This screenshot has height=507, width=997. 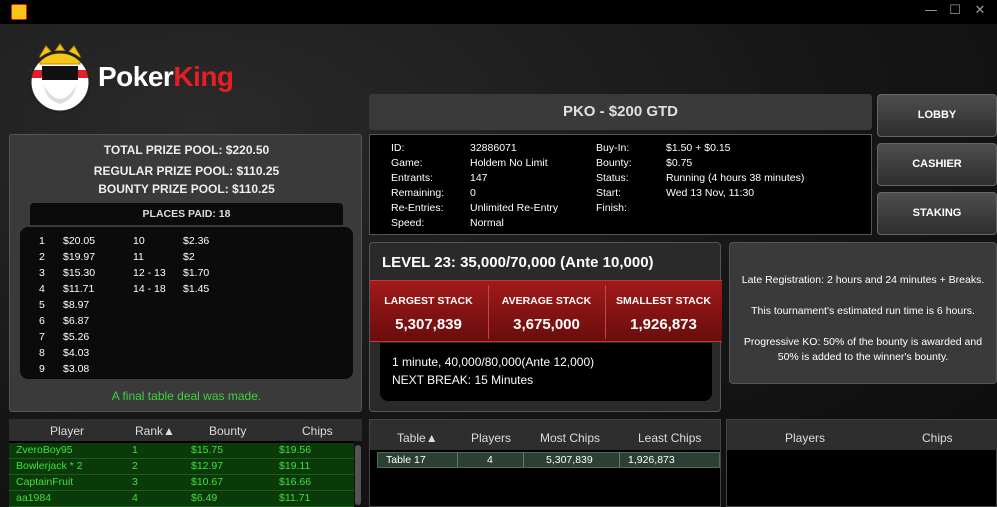 What do you see at coordinates (487, 223) in the screenshot?
I see `info-value: Normal` at bounding box center [487, 223].